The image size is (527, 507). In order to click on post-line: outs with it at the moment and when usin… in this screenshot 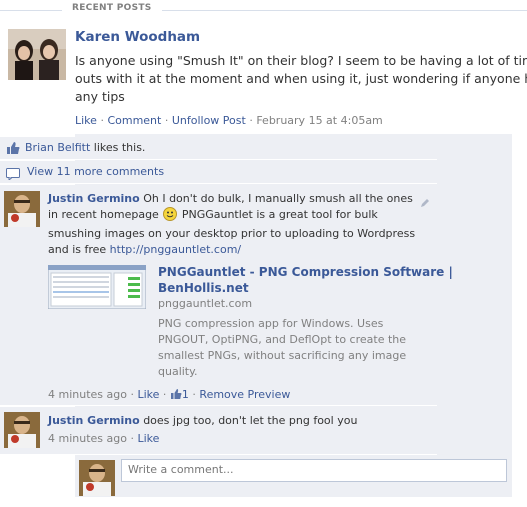, I will do `click(301, 78)`.